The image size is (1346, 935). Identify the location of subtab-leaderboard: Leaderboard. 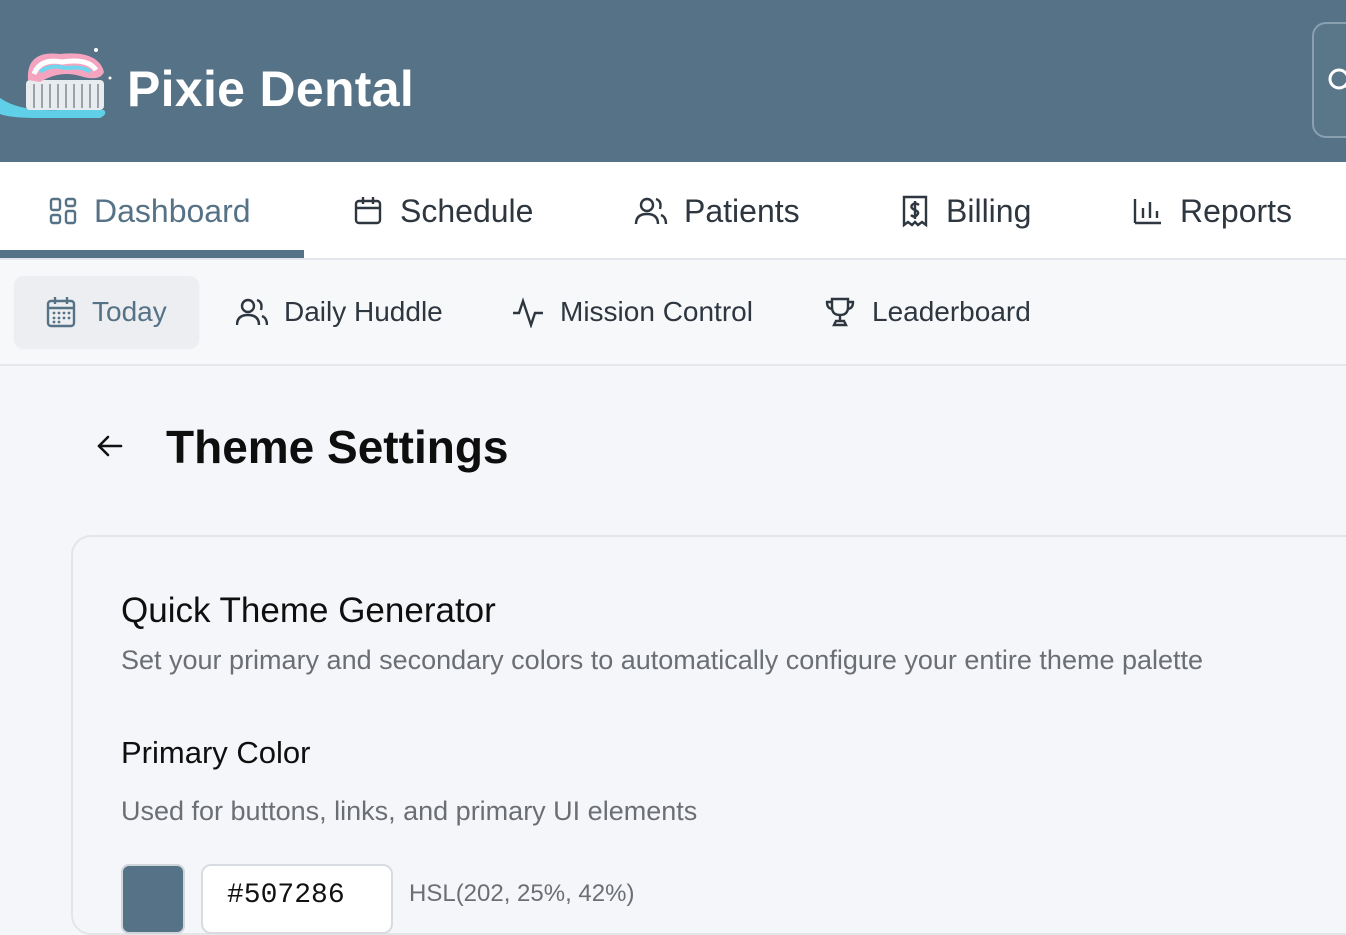
(927, 312).